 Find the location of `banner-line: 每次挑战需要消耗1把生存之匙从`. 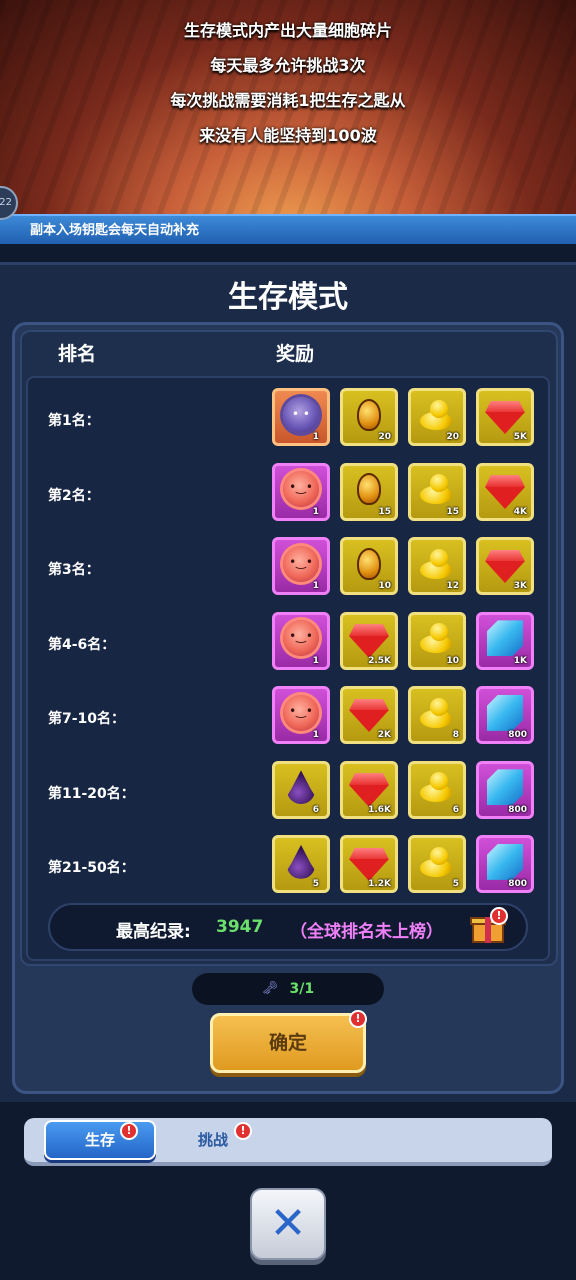

banner-line: 每次挑战需要消耗1把生存之匙从 is located at coordinates (288, 100).